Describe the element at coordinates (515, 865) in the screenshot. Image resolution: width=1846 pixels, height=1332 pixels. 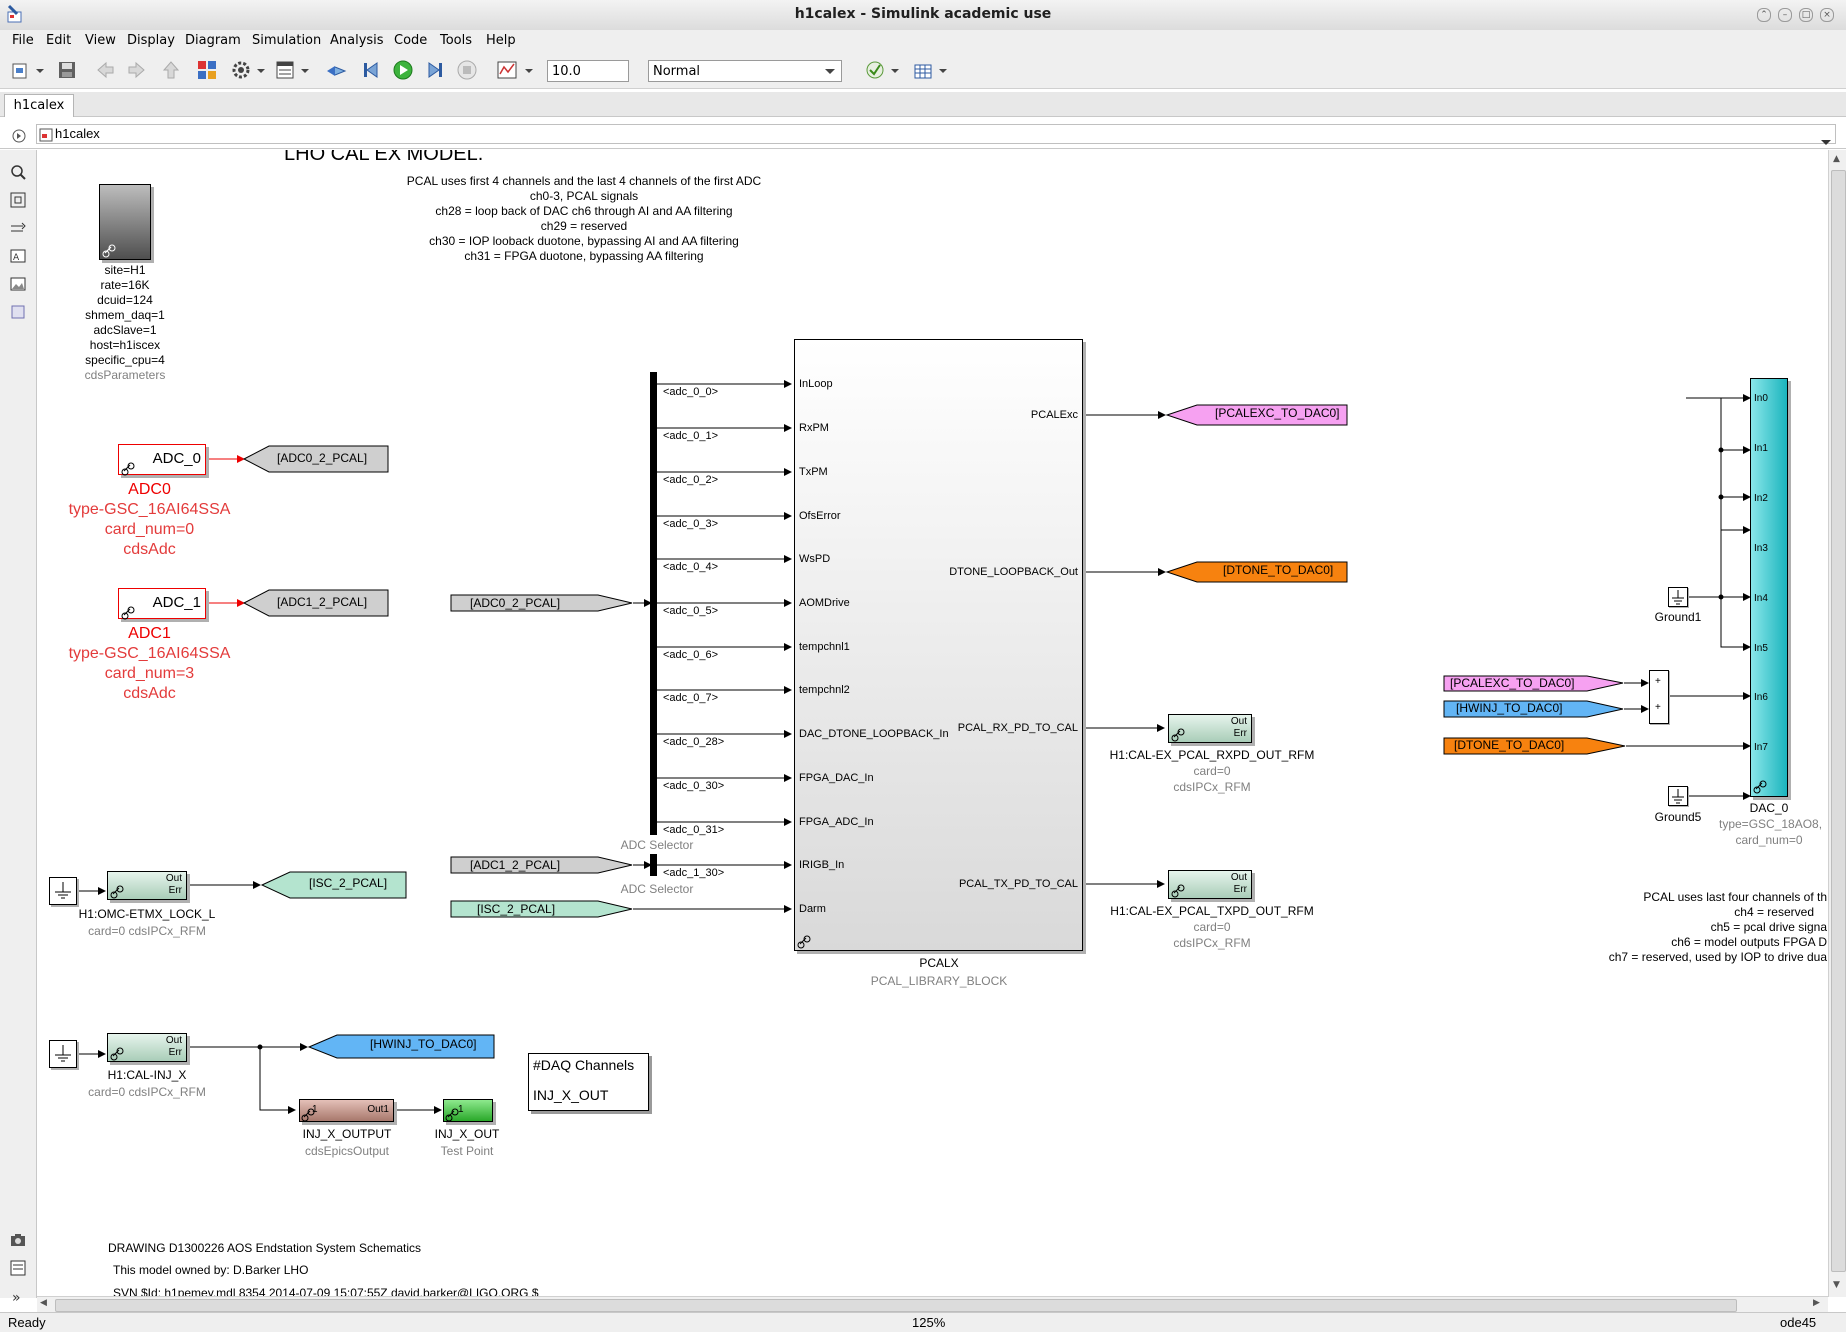
I see `from-adc1: [ADC1_2_PCAL]` at that location.